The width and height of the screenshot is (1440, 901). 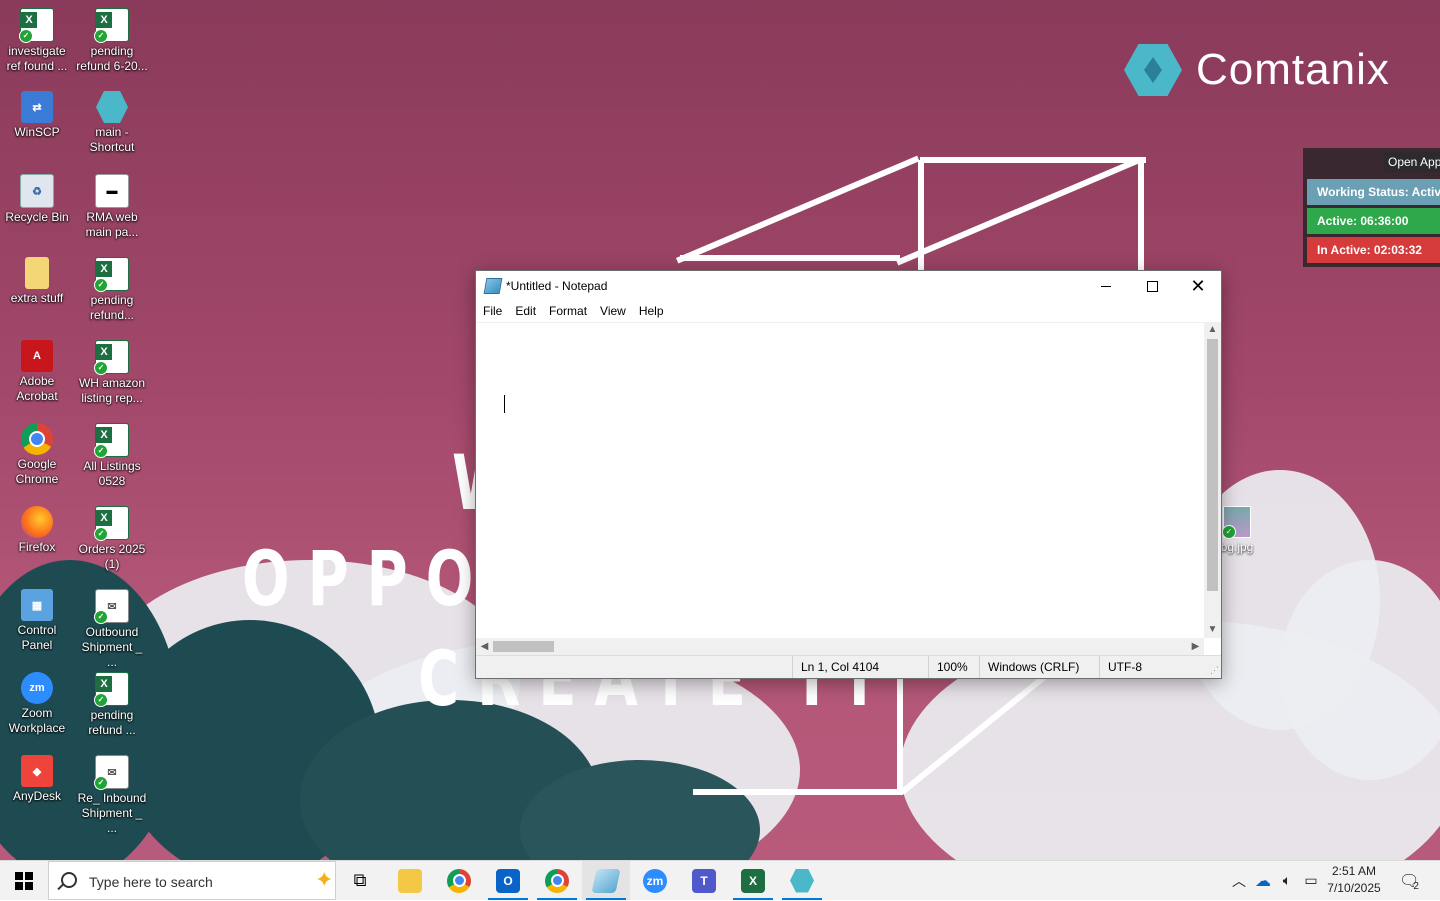 What do you see at coordinates (567, 309) in the screenshot?
I see `menu-format: Format` at bounding box center [567, 309].